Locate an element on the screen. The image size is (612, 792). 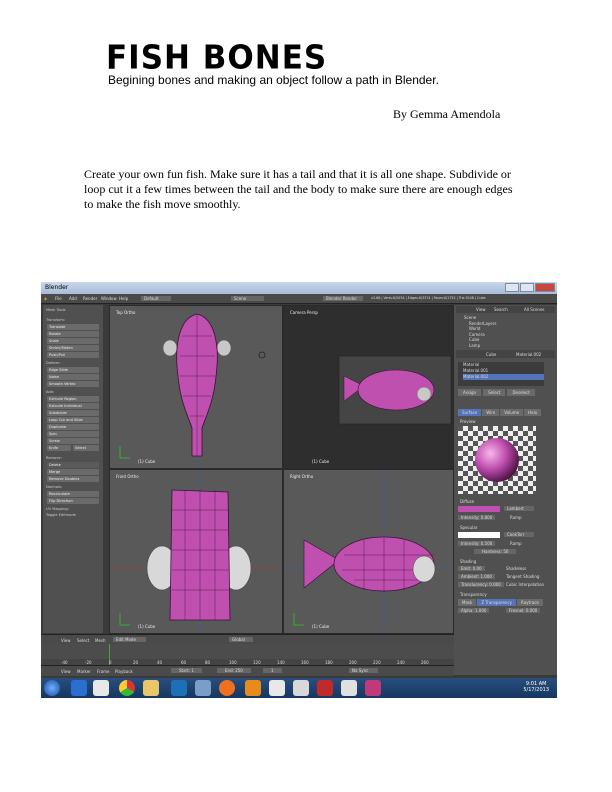
scene-select: Scene is located at coordinates (248, 298).